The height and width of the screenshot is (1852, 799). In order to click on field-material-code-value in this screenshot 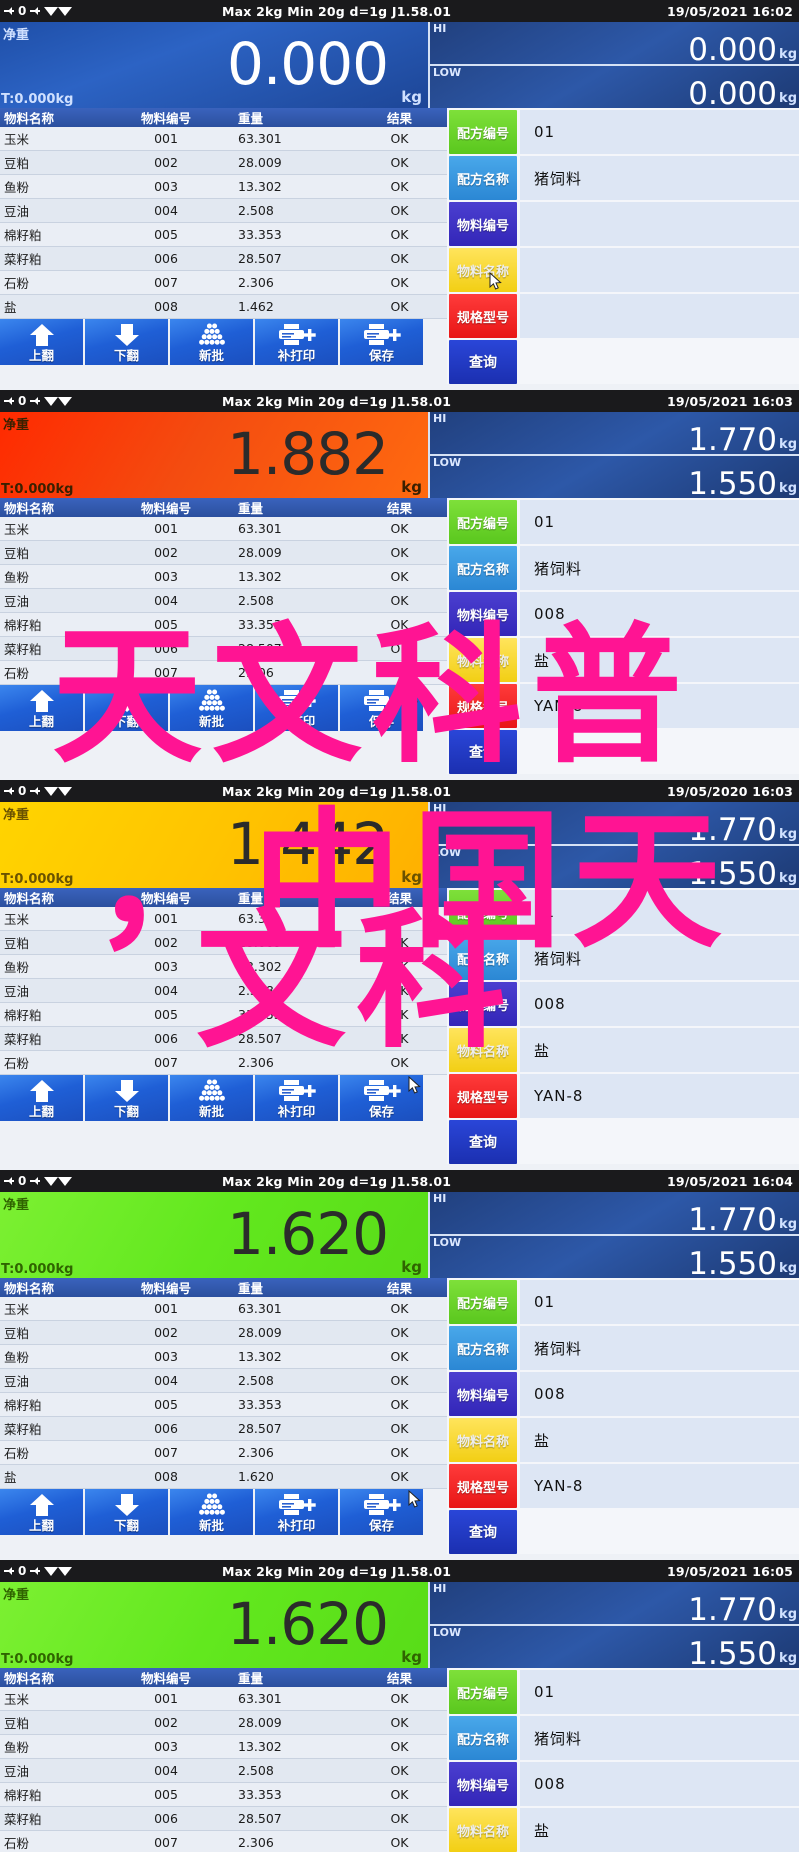, I will do `click(659, 224)`.